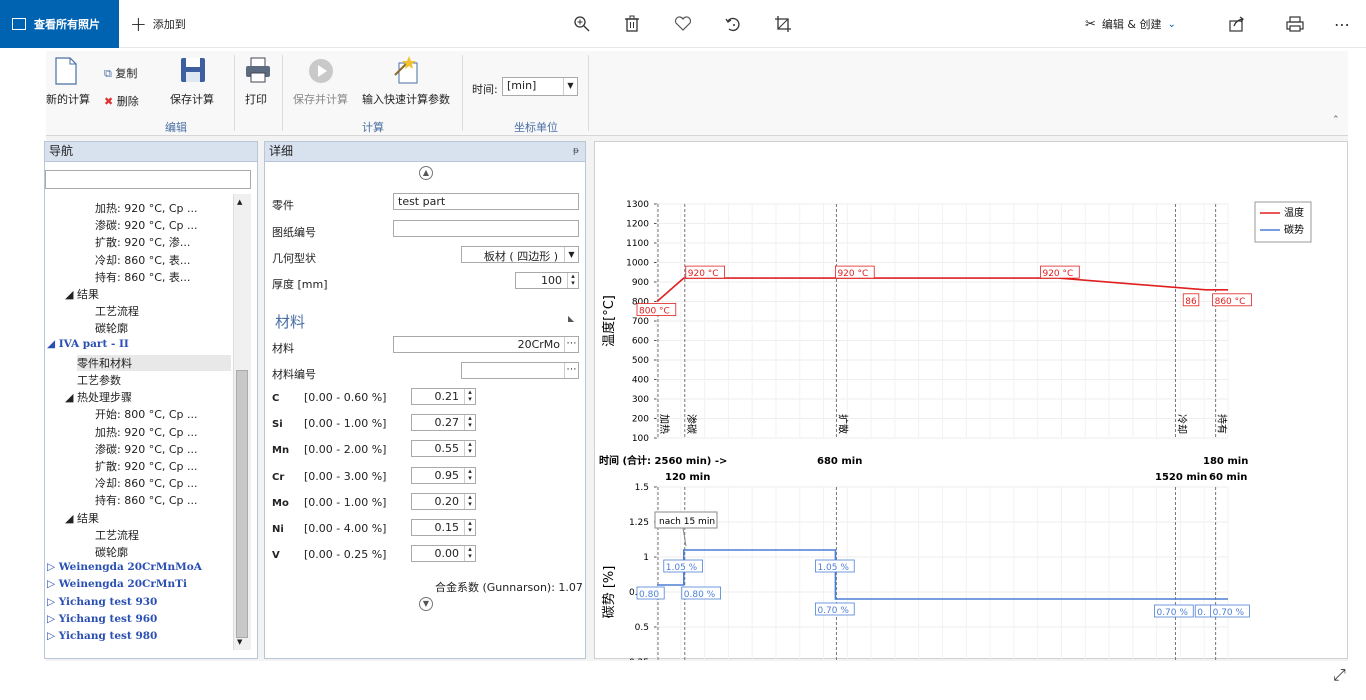 This screenshot has width=1366, height=700. I want to click on part-input: test part, so click(486, 201).